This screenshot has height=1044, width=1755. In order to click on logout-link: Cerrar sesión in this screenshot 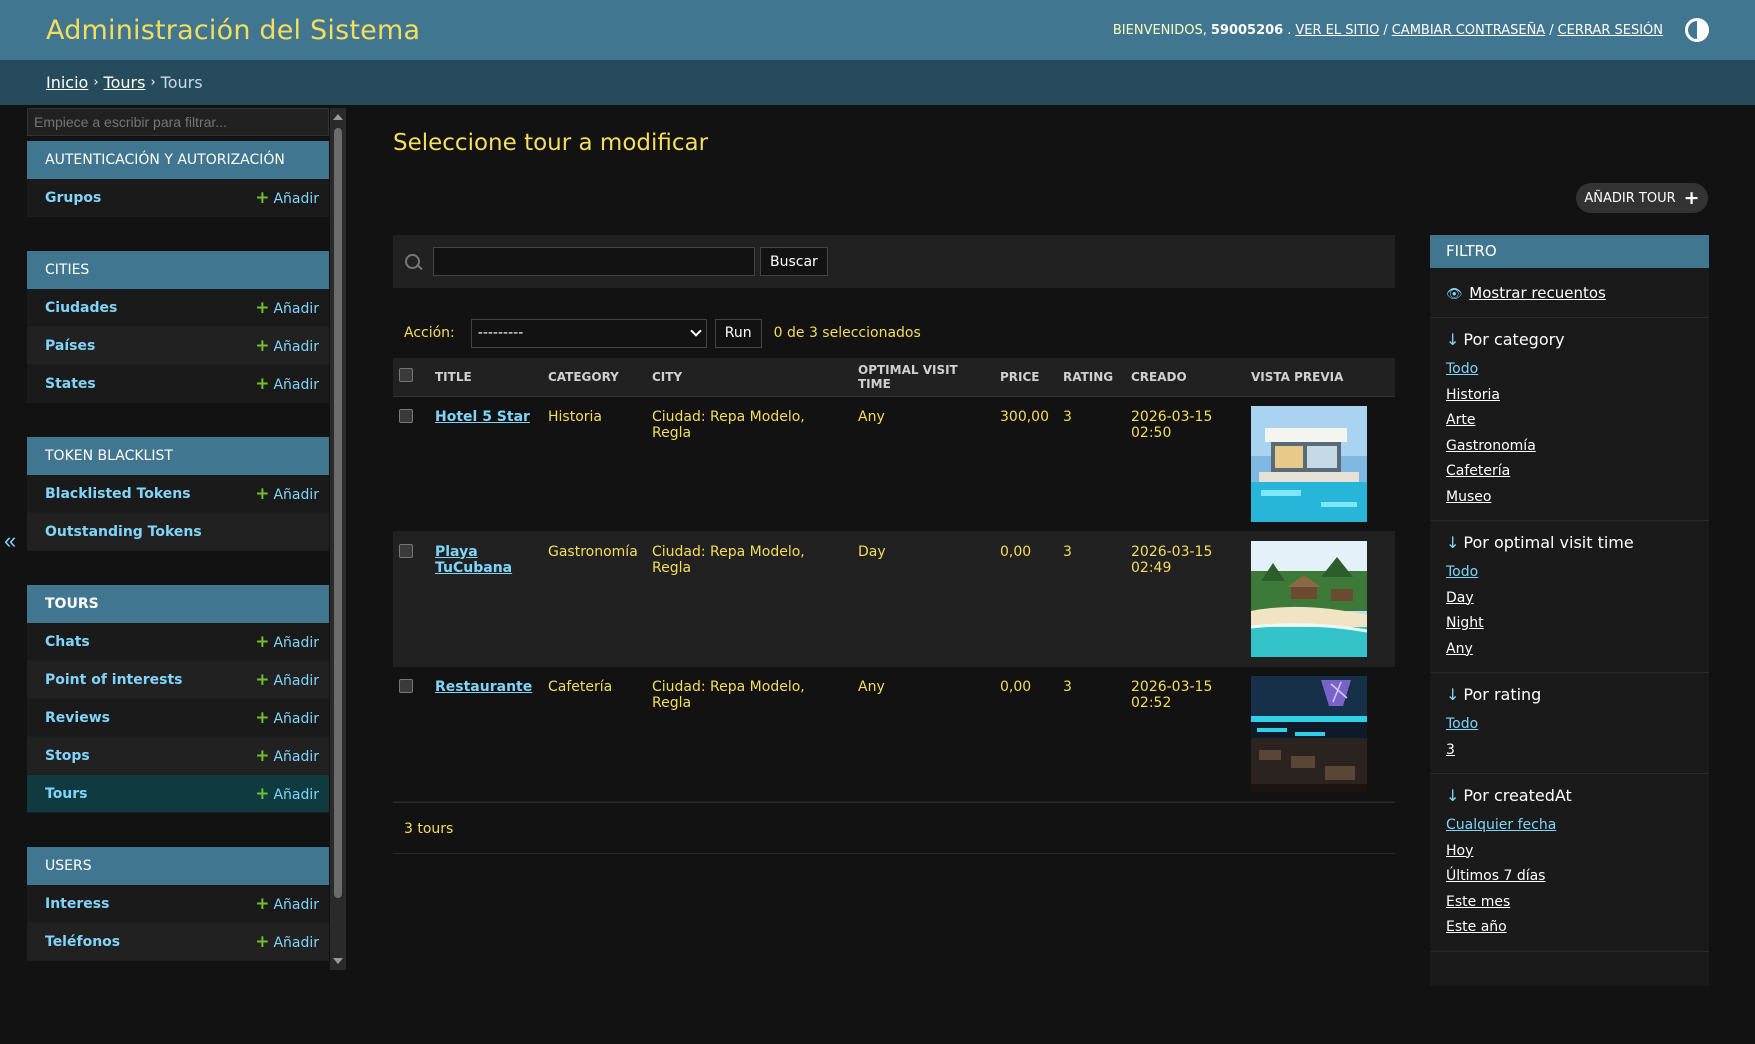, I will do `click(1610, 30)`.